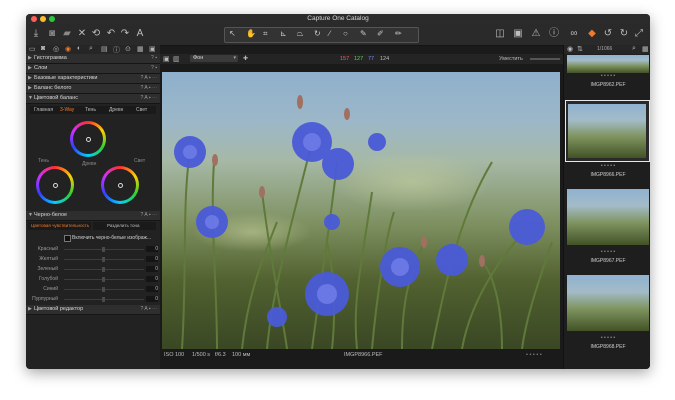 The height and width of the screenshot is (400, 675). Describe the element at coordinates (93, 249) in the screenshot. I see `slider-red: Красный 0` at that location.